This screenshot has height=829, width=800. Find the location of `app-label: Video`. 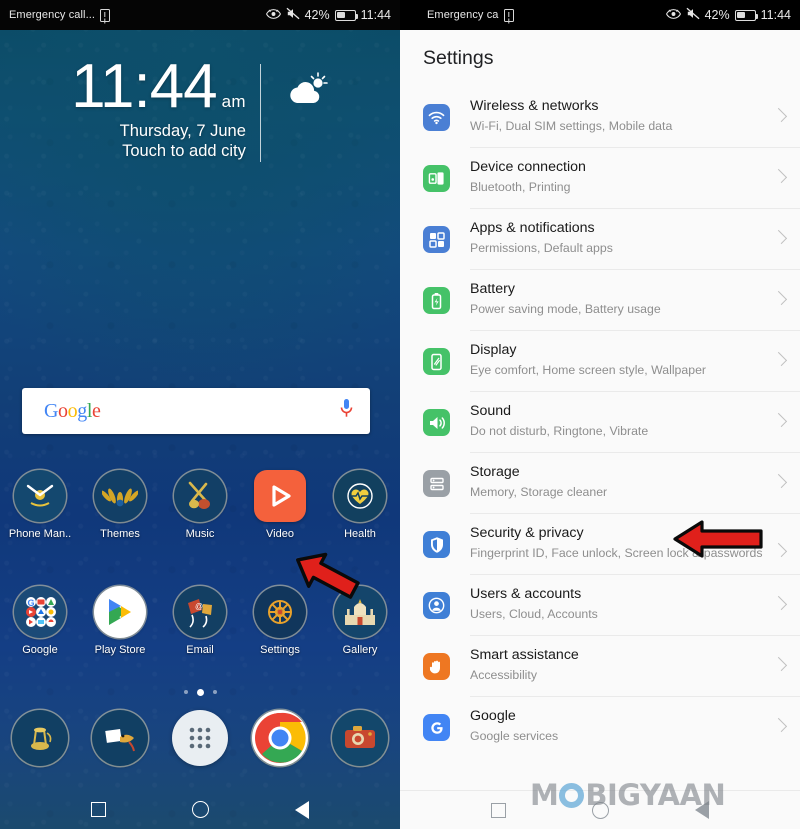

app-label: Video is located at coordinates (280, 534).